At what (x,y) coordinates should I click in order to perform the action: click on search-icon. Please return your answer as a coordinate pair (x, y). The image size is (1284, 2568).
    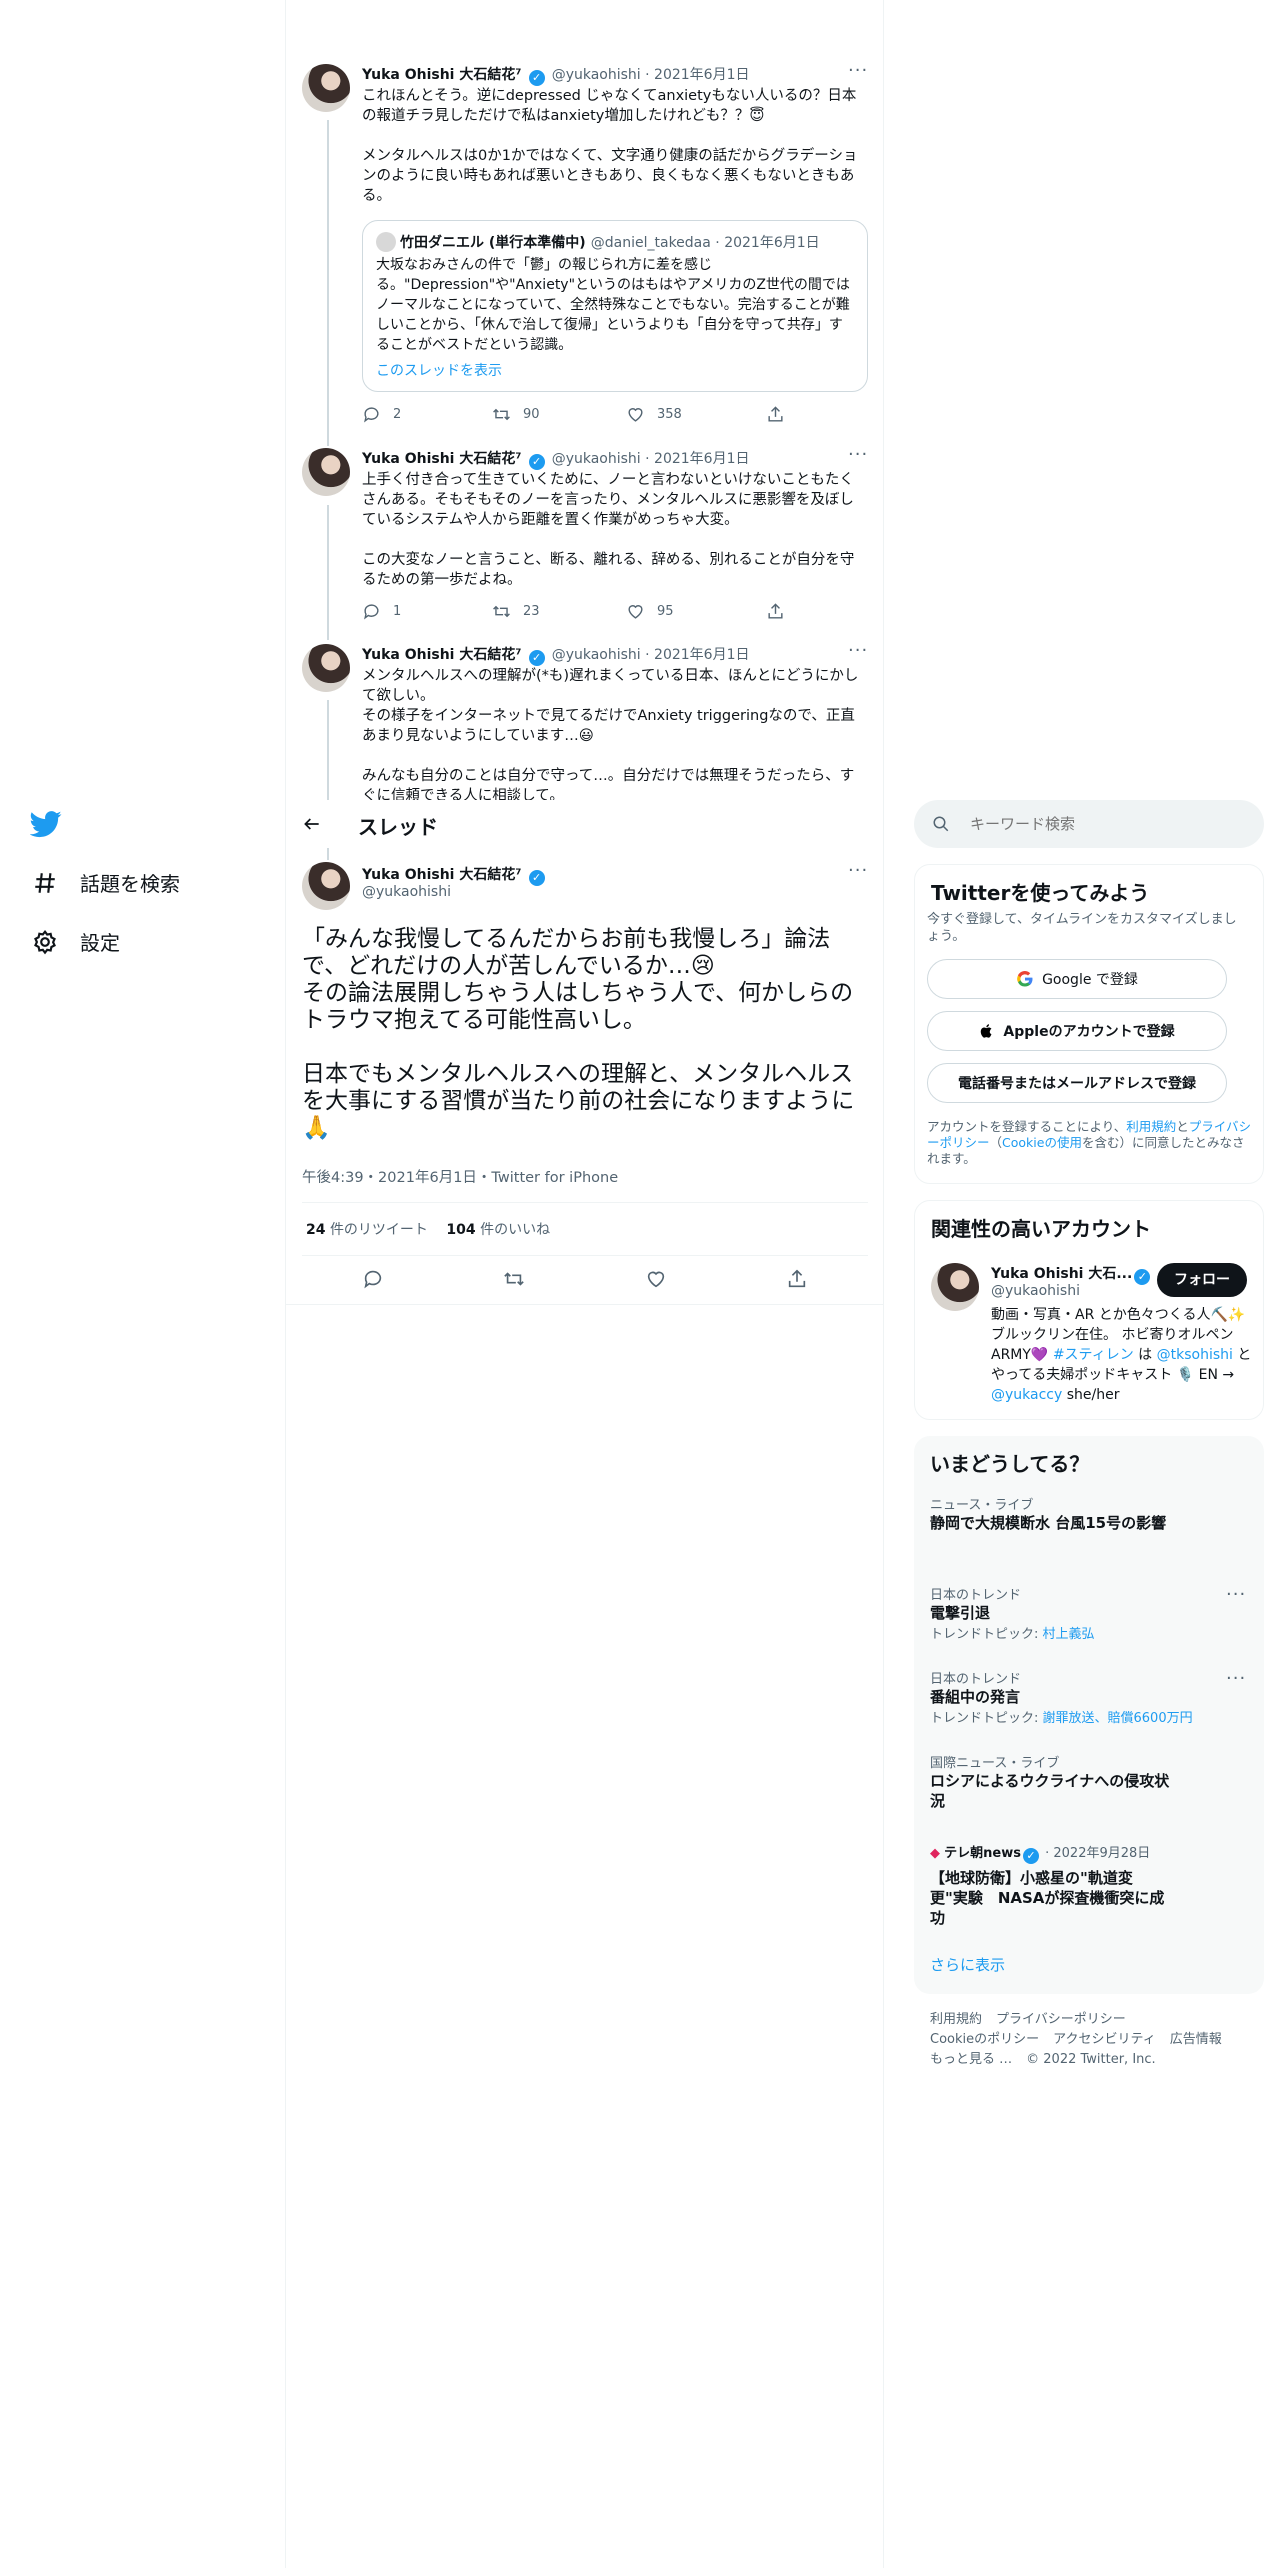
    Looking at the image, I should click on (941, 824).